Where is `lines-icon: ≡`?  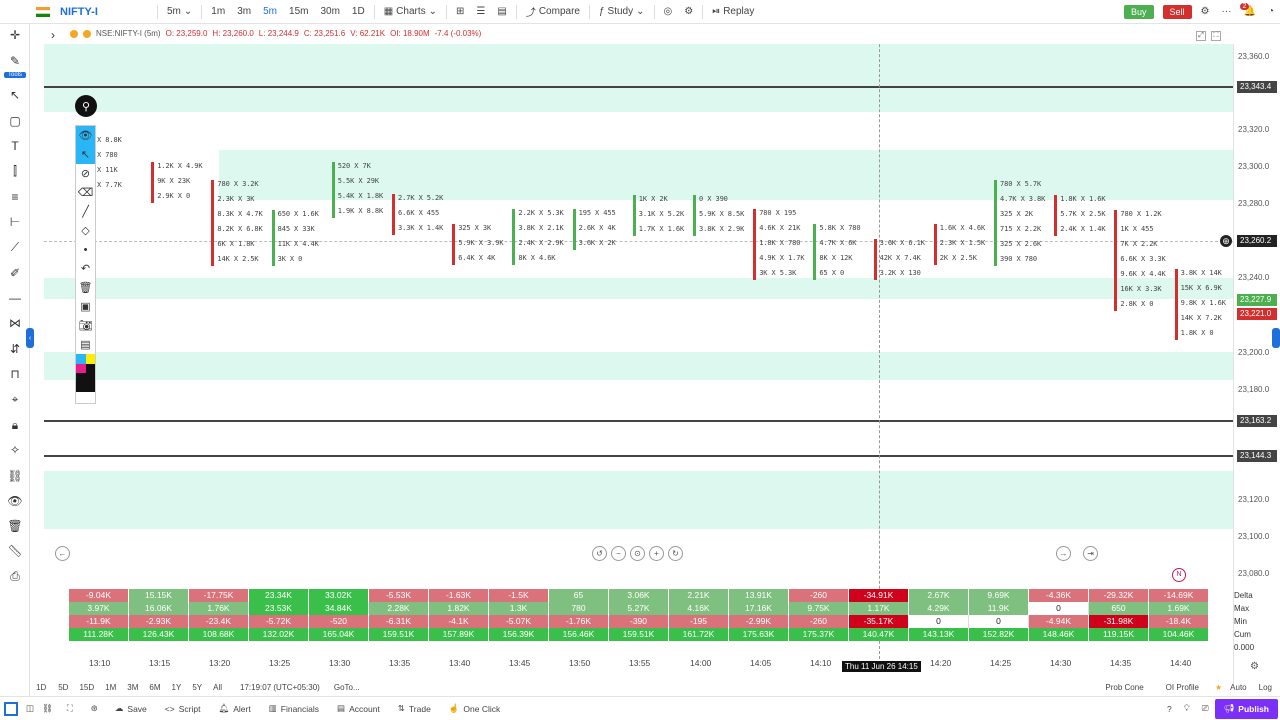 lines-icon: ≡ is located at coordinates (15, 197).